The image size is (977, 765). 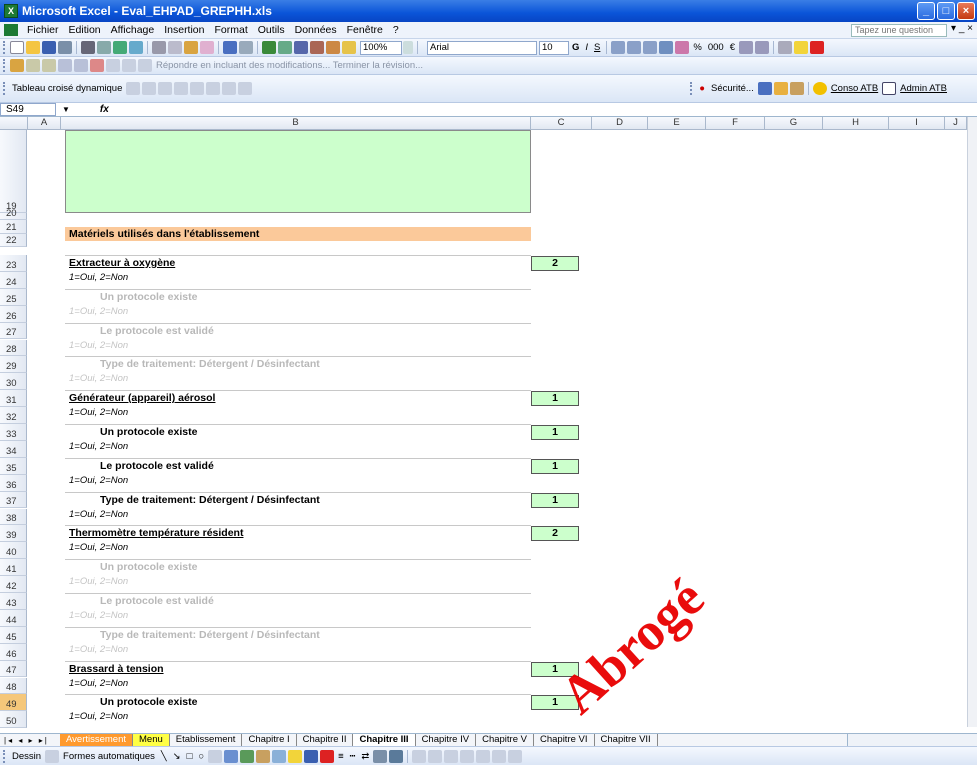 What do you see at coordinates (201, 756) in the screenshot?
I see `oval-icon: ○` at bounding box center [201, 756].